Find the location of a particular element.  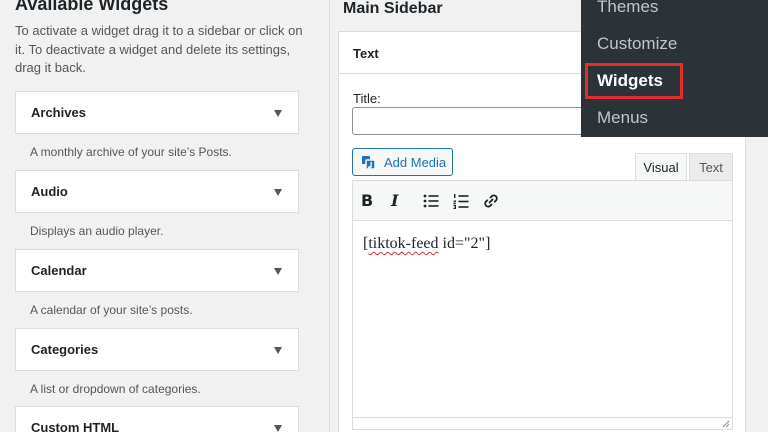

widget-name: Calendar is located at coordinates (59, 270).